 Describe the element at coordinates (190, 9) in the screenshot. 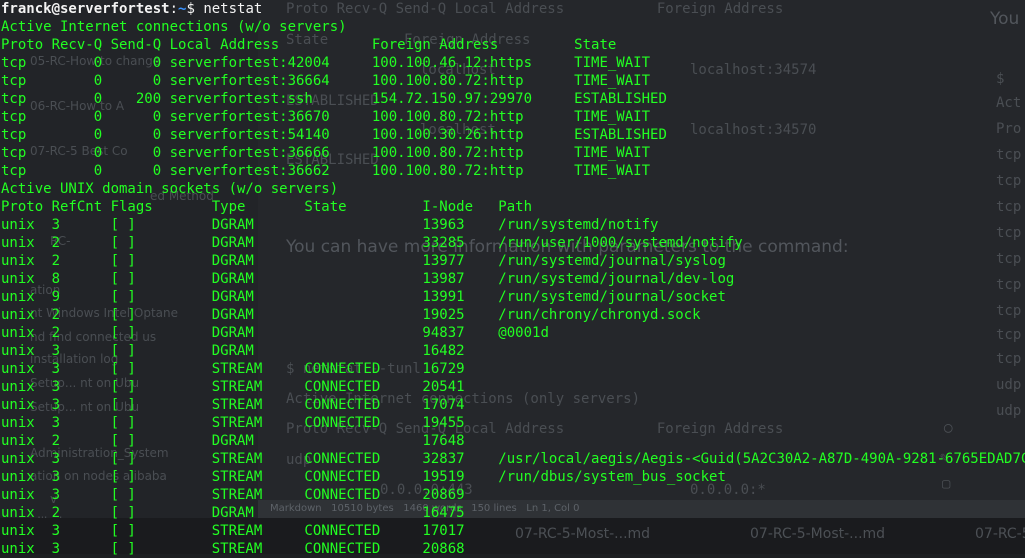

I see `prompt-symbol: $` at that location.